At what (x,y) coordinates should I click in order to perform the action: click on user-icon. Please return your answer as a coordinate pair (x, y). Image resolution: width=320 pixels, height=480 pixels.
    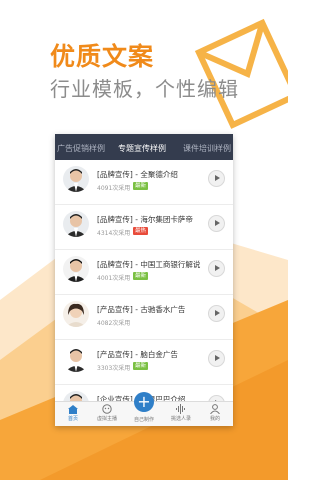
    Looking at the image, I should click on (215, 409).